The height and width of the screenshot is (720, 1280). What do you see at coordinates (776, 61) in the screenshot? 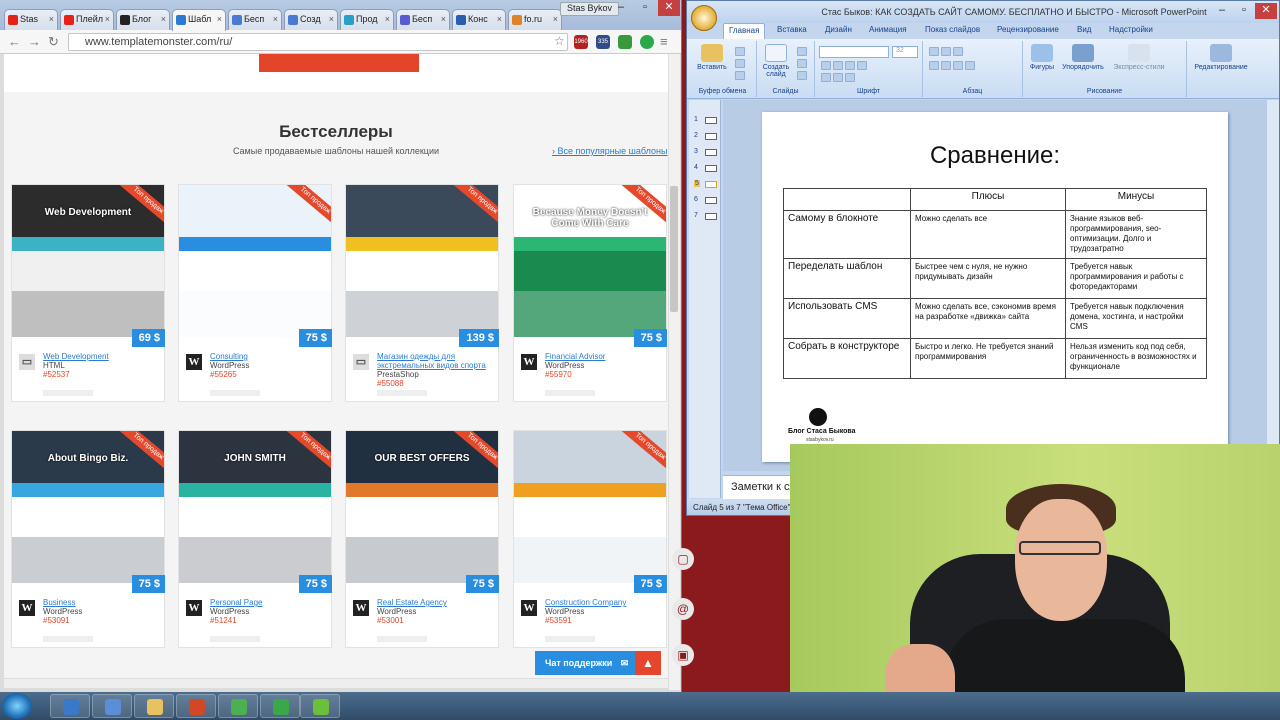
I see `new-slide-button: Создать слайд` at bounding box center [776, 61].